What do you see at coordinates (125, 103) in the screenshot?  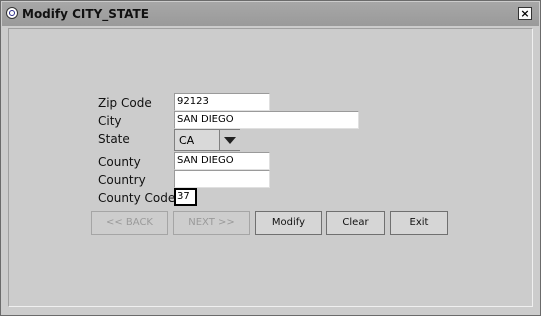 I see `zip-code-label: Zip Code` at bounding box center [125, 103].